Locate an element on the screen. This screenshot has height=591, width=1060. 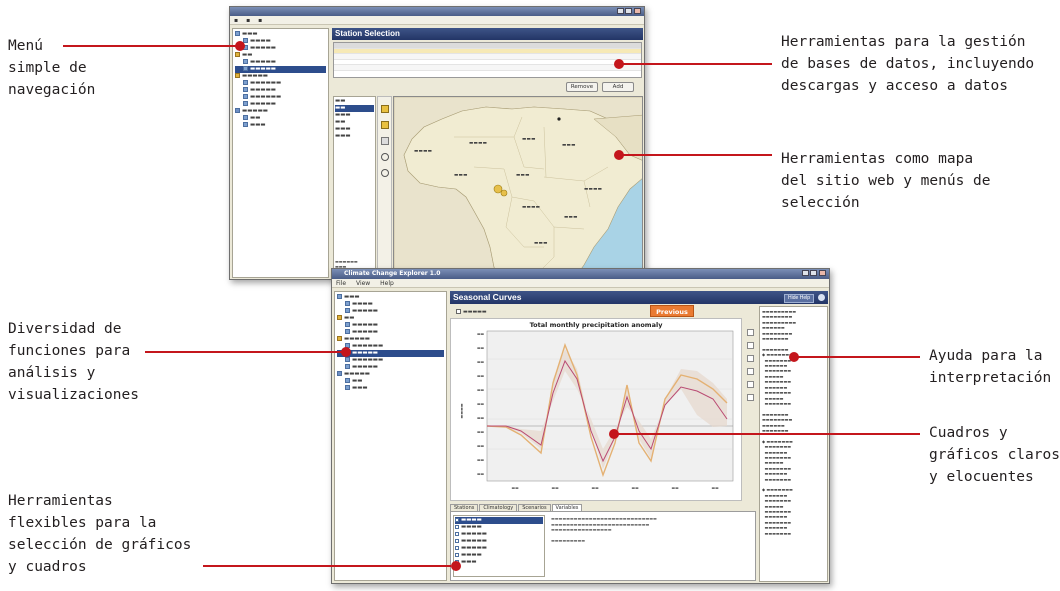
zoom-out-icon is located at coordinates (384, 173).